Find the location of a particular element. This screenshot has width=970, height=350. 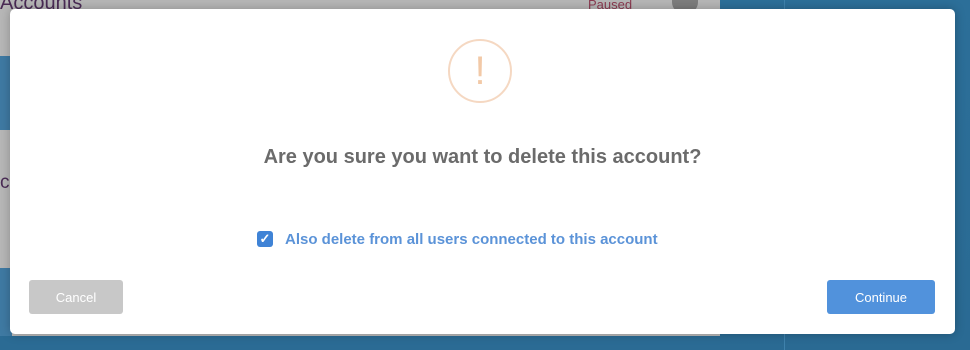

cancel-button: Cancel is located at coordinates (76, 297).